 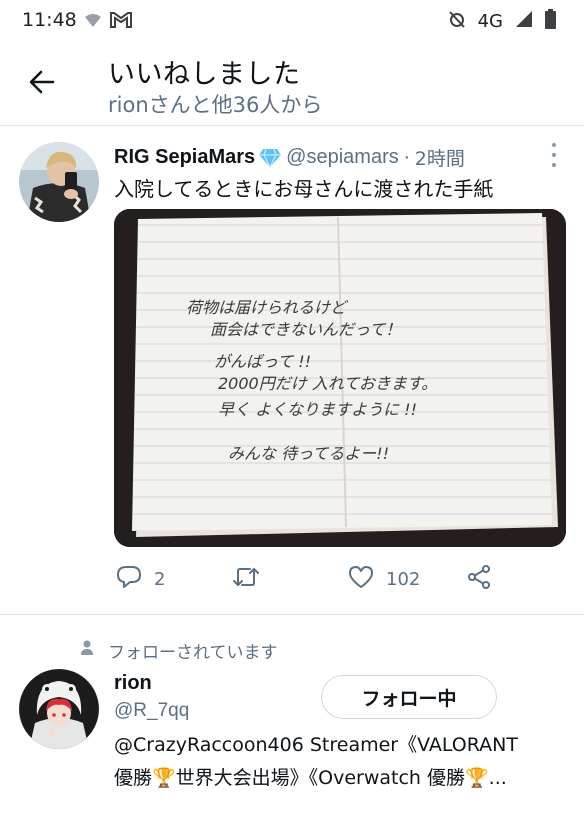 I want to click on reply-count: 2, so click(x=160, y=579).